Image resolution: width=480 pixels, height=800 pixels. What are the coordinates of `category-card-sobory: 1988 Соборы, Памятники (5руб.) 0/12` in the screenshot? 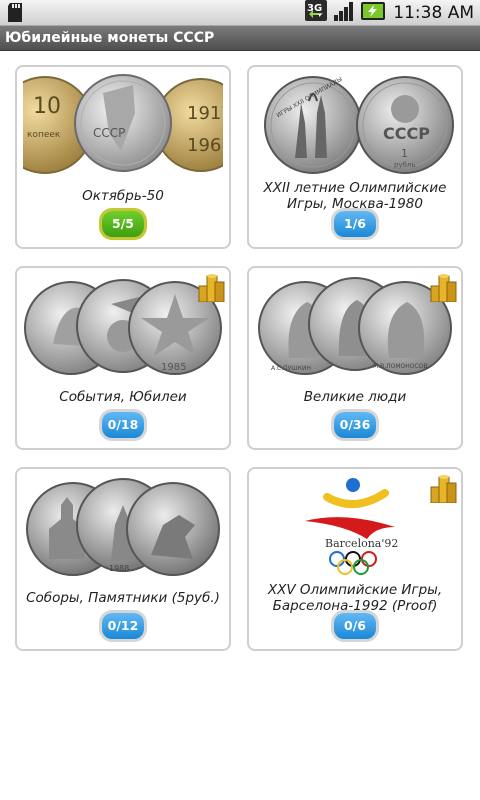 It's located at (123, 559).